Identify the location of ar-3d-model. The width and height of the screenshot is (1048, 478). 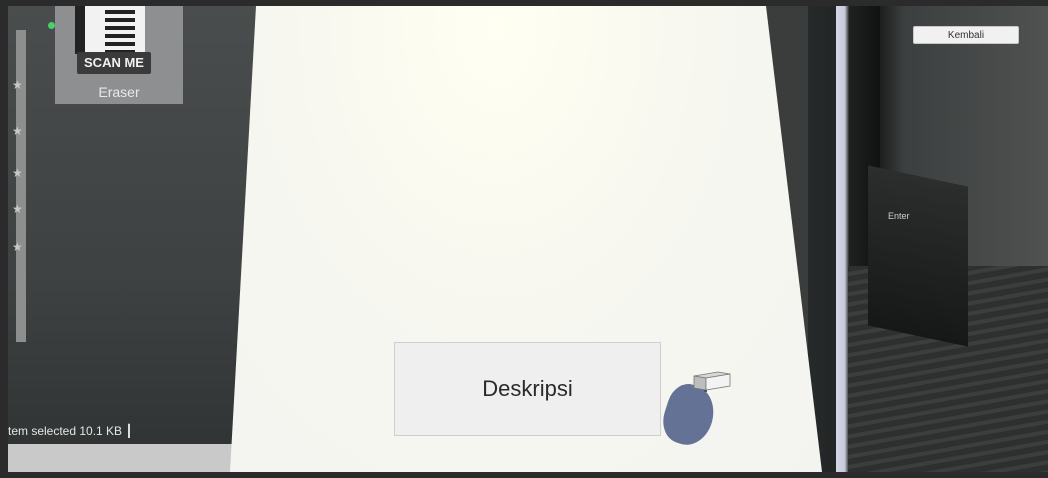
(711, 381).